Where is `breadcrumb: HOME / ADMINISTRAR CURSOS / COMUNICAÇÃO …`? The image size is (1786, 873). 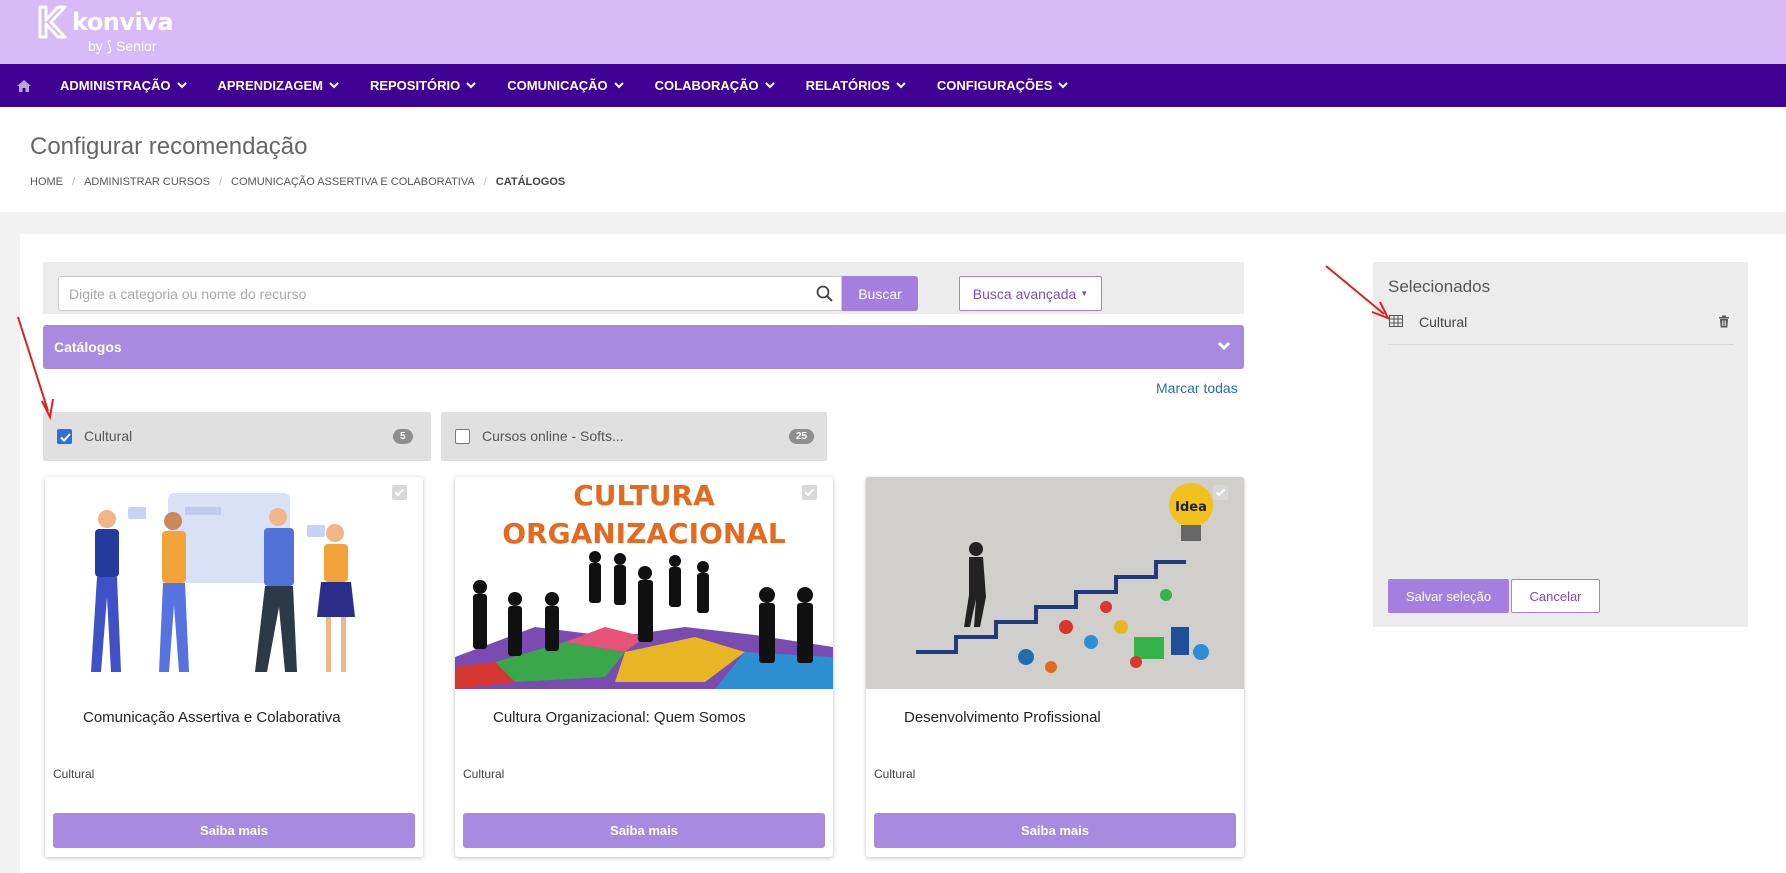 breadcrumb: HOME / ADMINISTRAR CURSOS / COMUNICAÇÃO … is located at coordinates (297, 182).